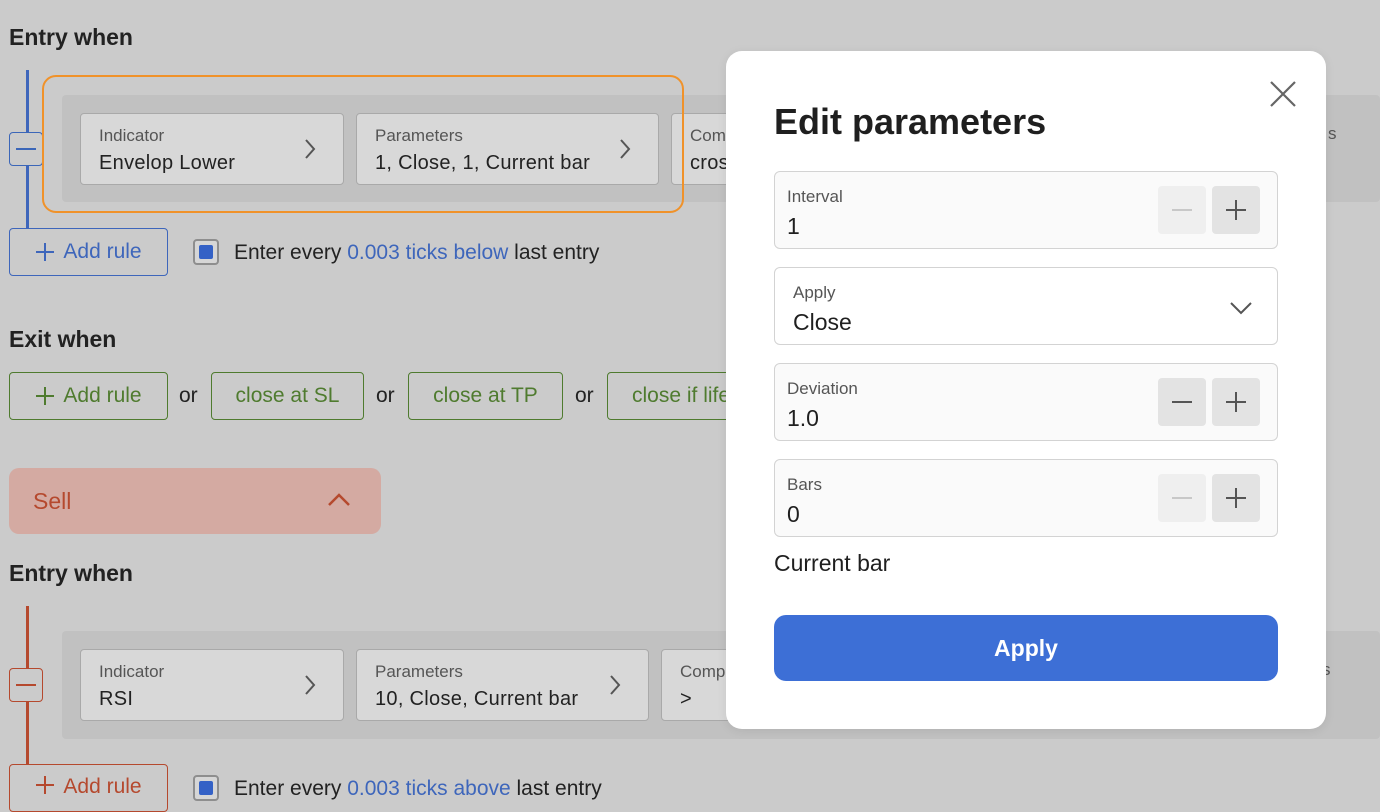  I want to click on bars-decrement-button, so click(1182, 498).